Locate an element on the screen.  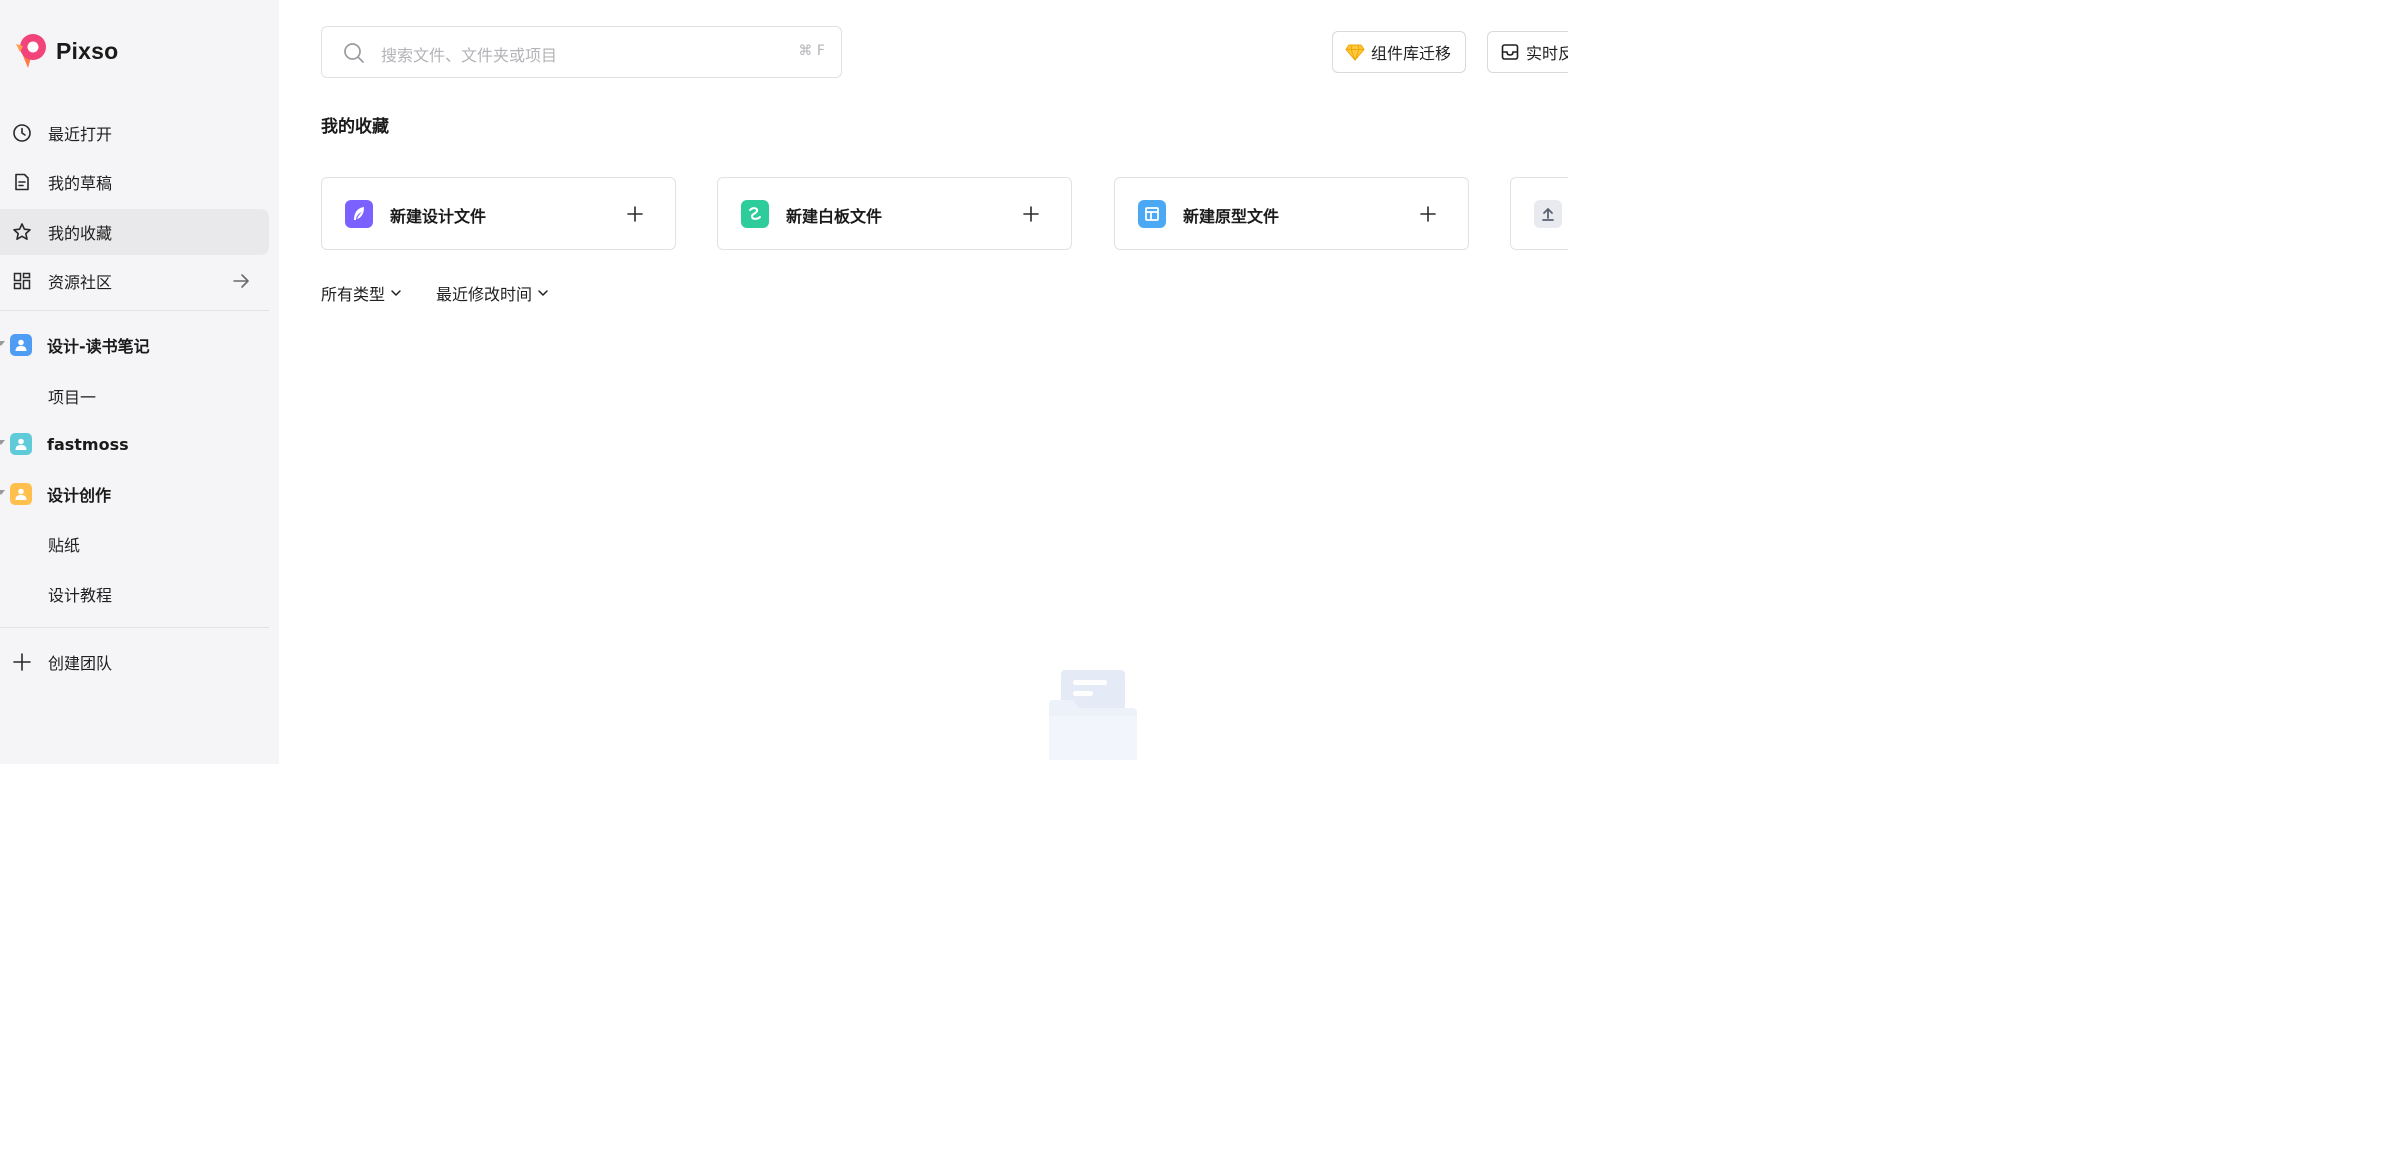
logo: Pixso is located at coordinates (64, 51).